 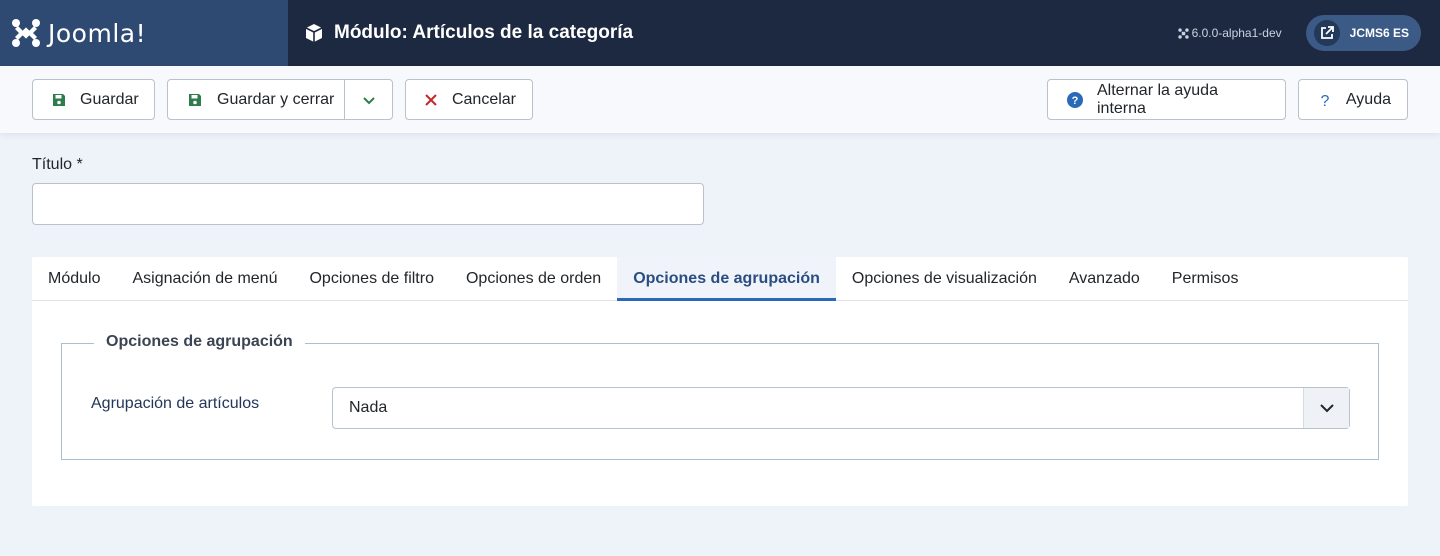 What do you see at coordinates (368, 407) in the screenshot?
I see `select-value: Nada` at bounding box center [368, 407].